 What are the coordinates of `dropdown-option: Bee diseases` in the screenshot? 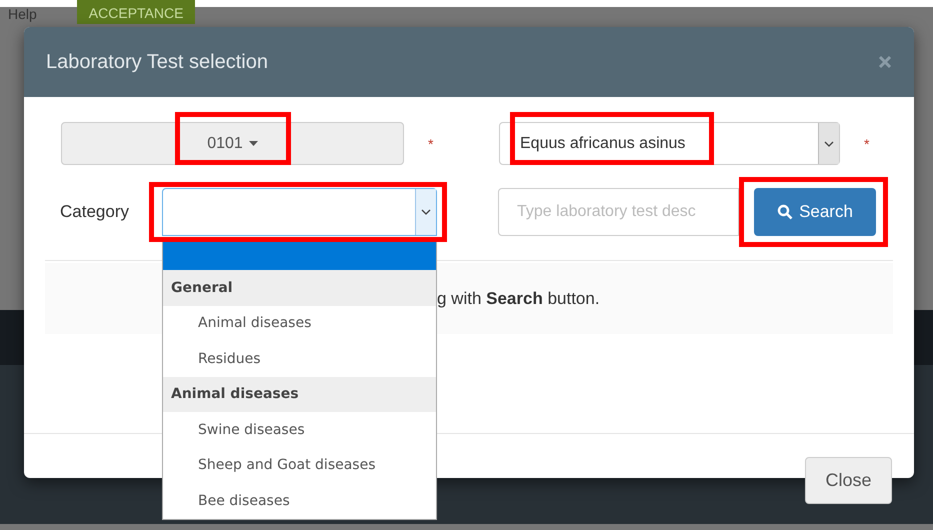 It's located at (299, 500).